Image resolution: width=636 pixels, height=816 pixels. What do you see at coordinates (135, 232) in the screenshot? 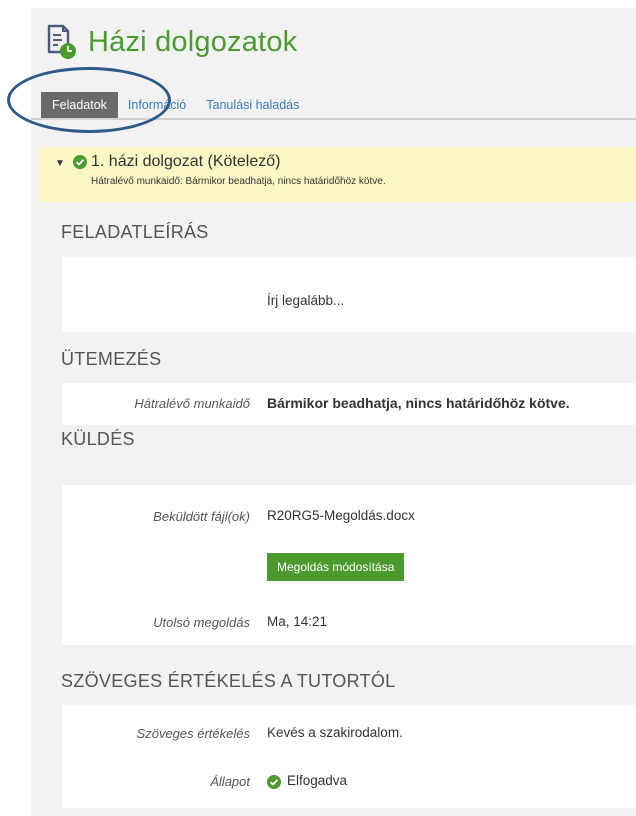
I see `section-title-description: FELADATLEÍRÁS` at bounding box center [135, 232].